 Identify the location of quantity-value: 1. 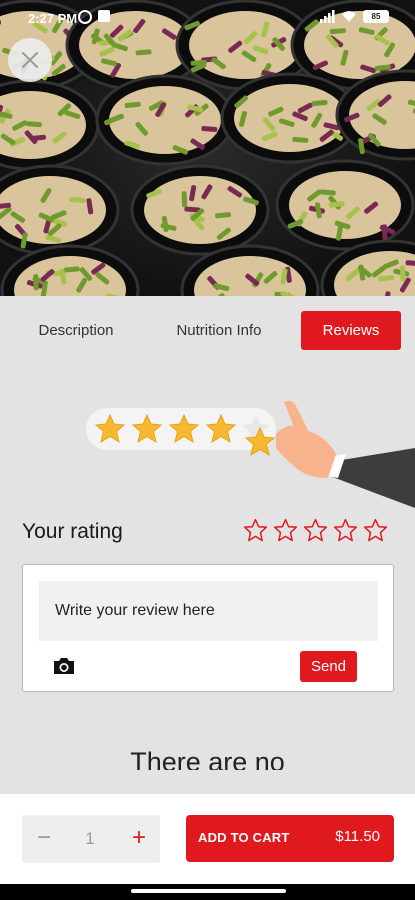
(90, 838).